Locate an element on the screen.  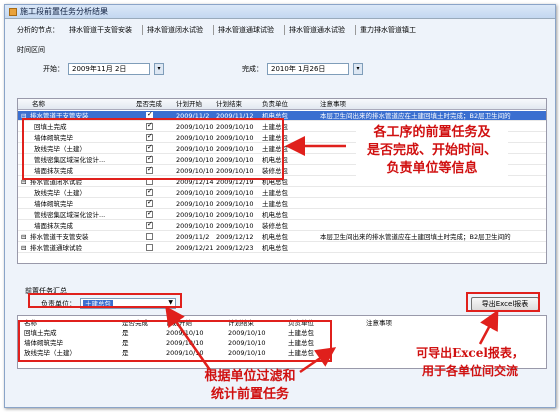
callout-br-line: 可导出Excel报表， is located at coordinates (470, 353).